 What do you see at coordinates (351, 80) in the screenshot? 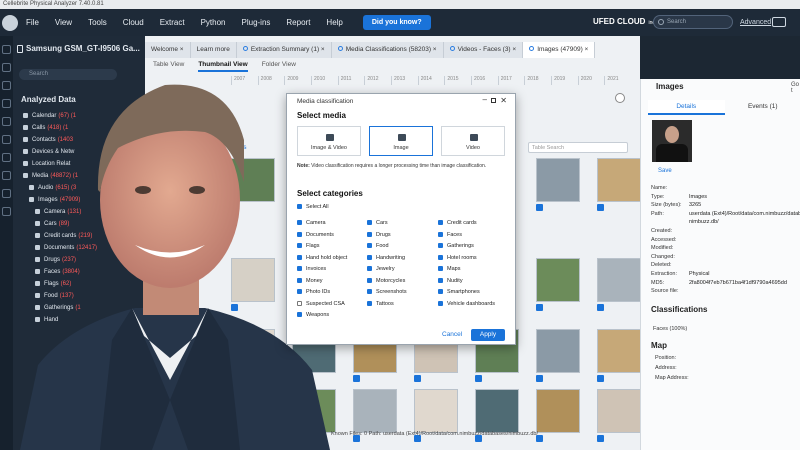
I see `timeline-year: 2011` at bounding box center [351, 80].